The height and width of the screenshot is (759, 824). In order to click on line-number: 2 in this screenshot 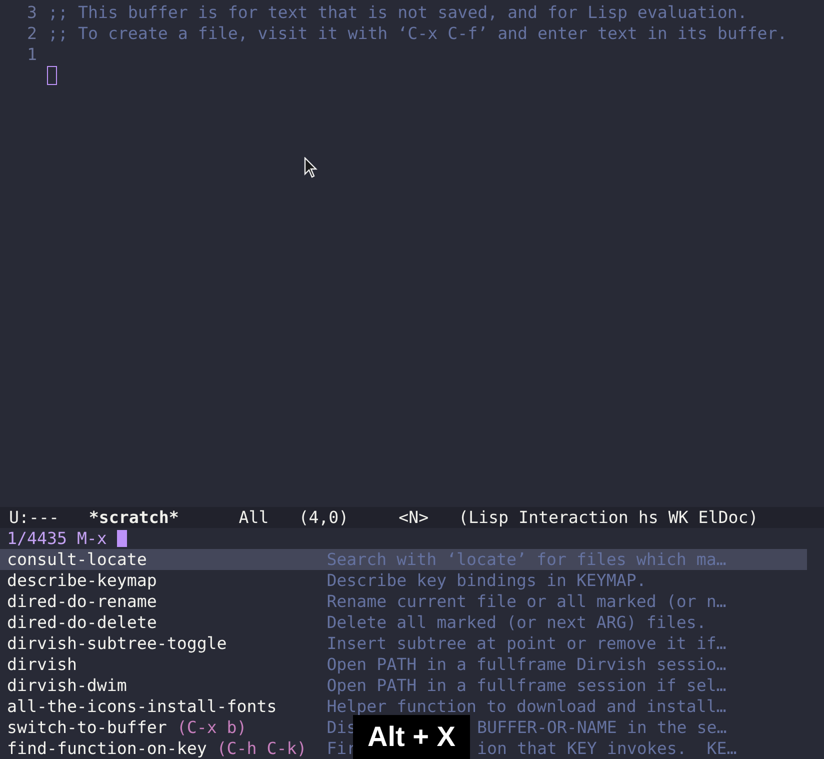, I will do `click(31, 33)`.